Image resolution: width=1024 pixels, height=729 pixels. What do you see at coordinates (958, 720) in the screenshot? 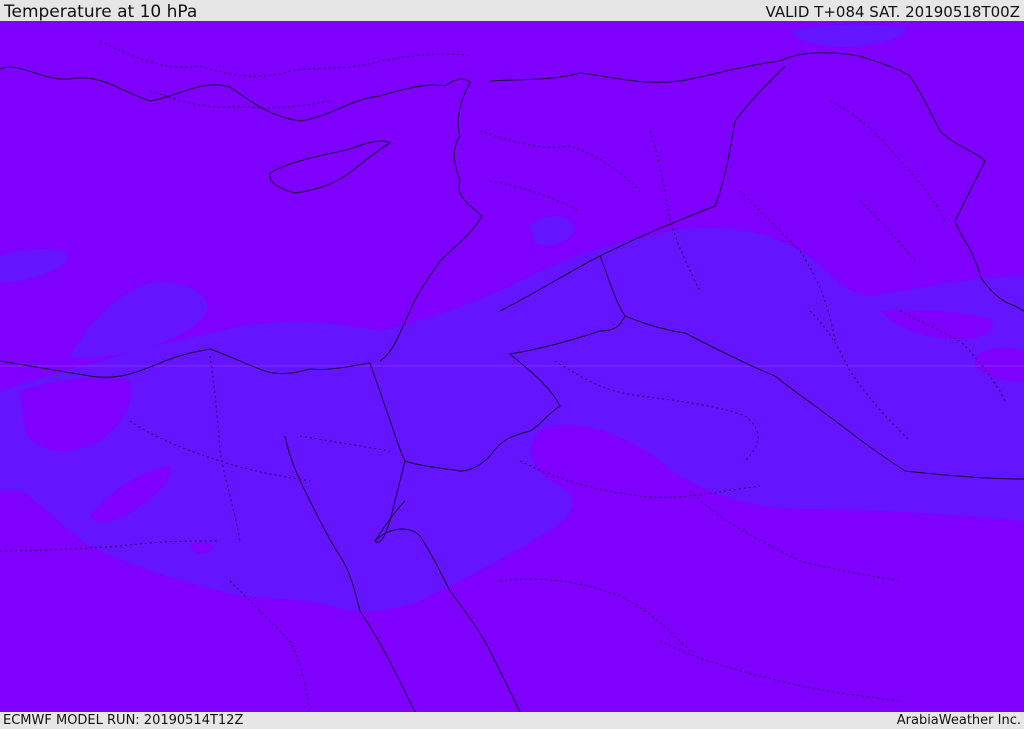
I see `credit-label: ArabiaWeather Inc.` at bounding box center [958, 720].